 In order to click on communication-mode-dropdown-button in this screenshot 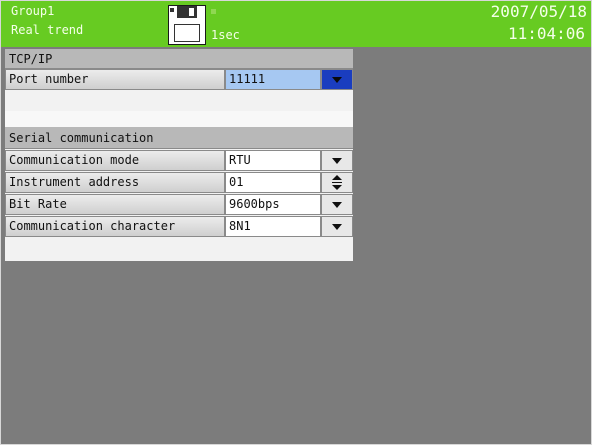, I will do `click(337, 160)`.